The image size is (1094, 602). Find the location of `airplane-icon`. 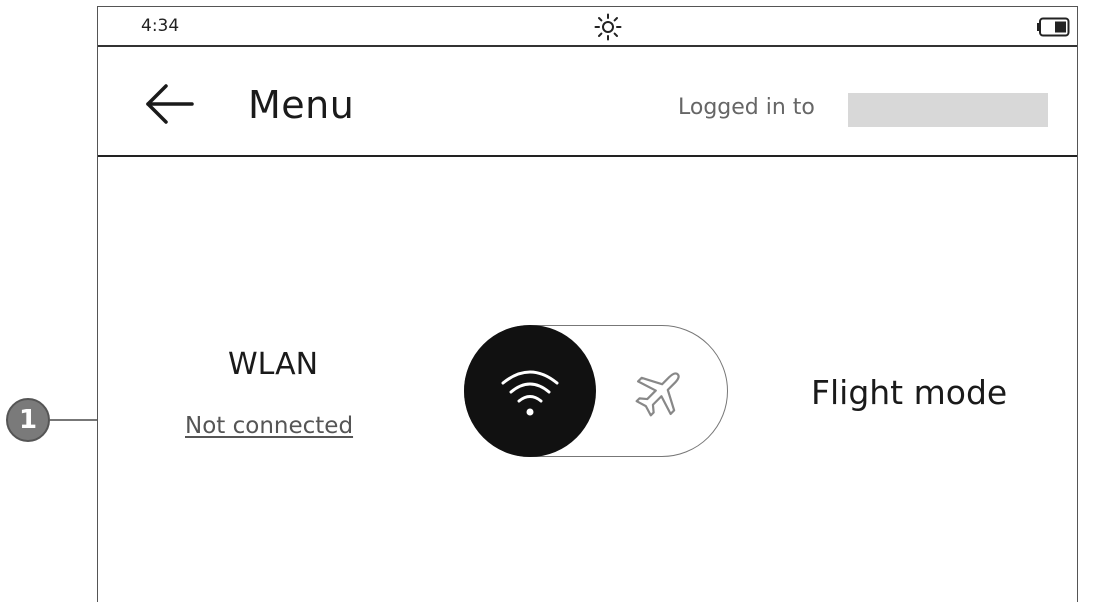

airplane-icon is located at coordinates (657, 394).